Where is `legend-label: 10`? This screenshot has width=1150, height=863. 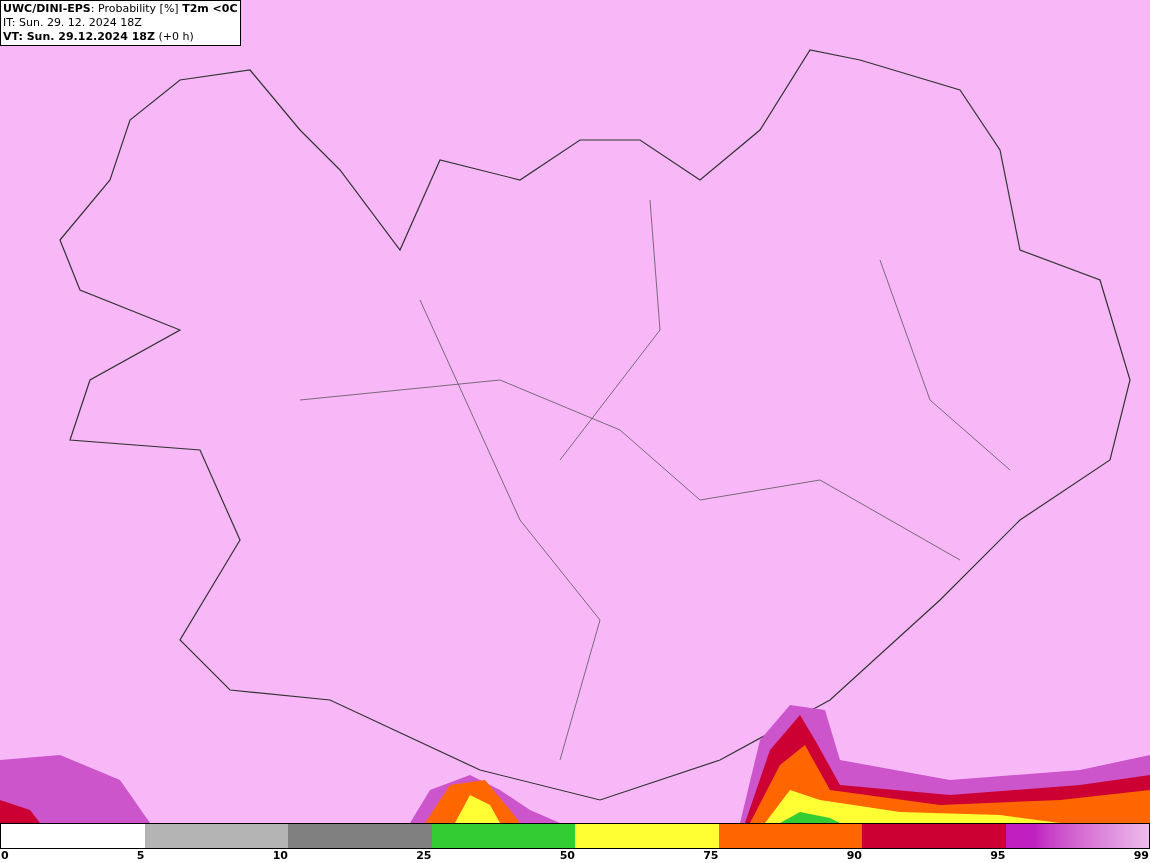
legend-label: 10 is located at coordinates (280, 856).